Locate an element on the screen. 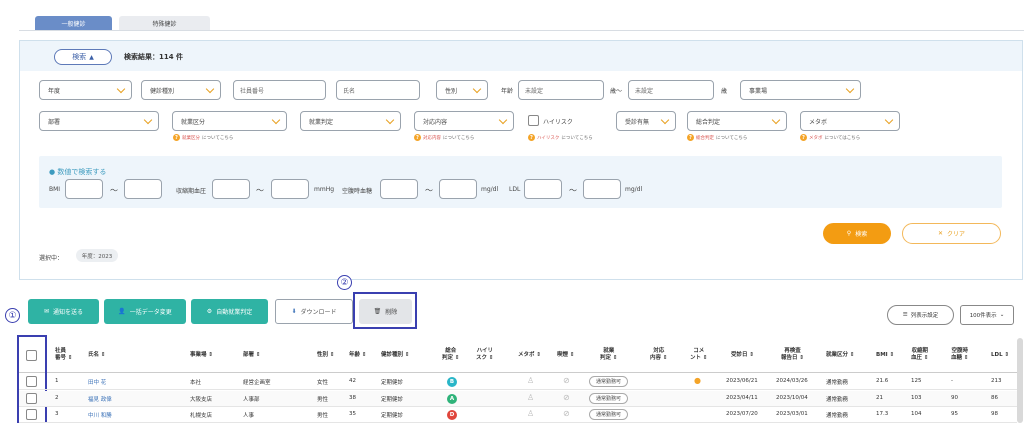 The image size is (1024, 423). tab-special-checkup: 特殊健診 is located at coordinates (164, 23).